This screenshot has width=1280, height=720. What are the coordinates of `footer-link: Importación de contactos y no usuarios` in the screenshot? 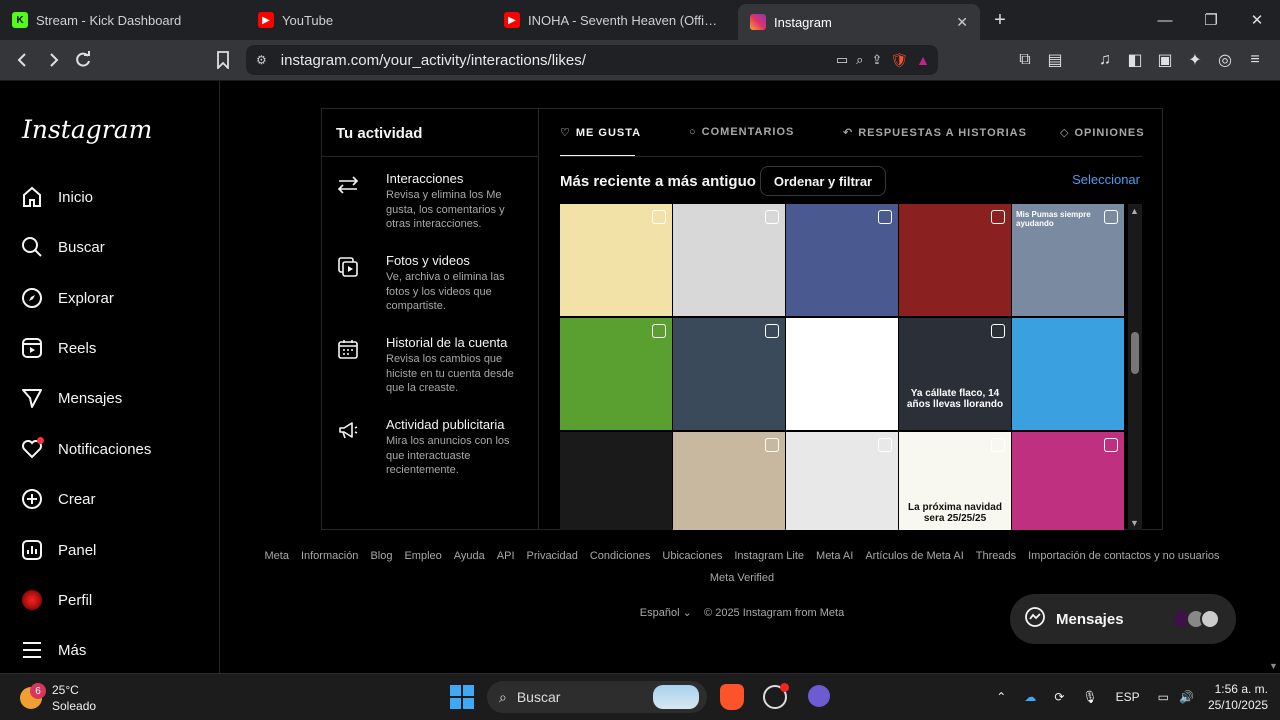 It's located at (1123, 556).